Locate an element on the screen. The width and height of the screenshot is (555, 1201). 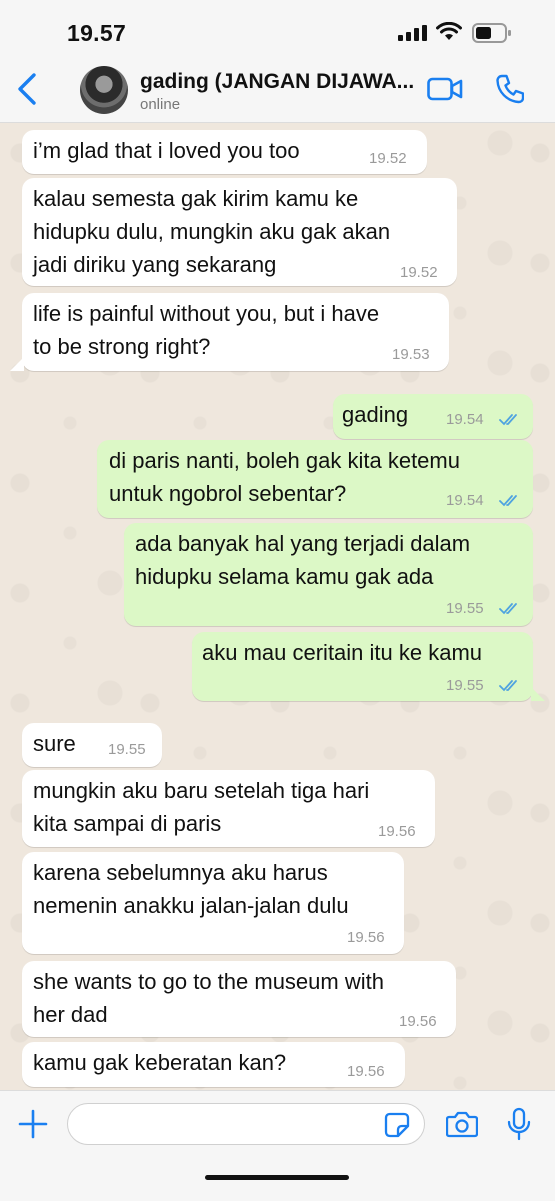
voice-call-button is located at coordinates (510, 89).